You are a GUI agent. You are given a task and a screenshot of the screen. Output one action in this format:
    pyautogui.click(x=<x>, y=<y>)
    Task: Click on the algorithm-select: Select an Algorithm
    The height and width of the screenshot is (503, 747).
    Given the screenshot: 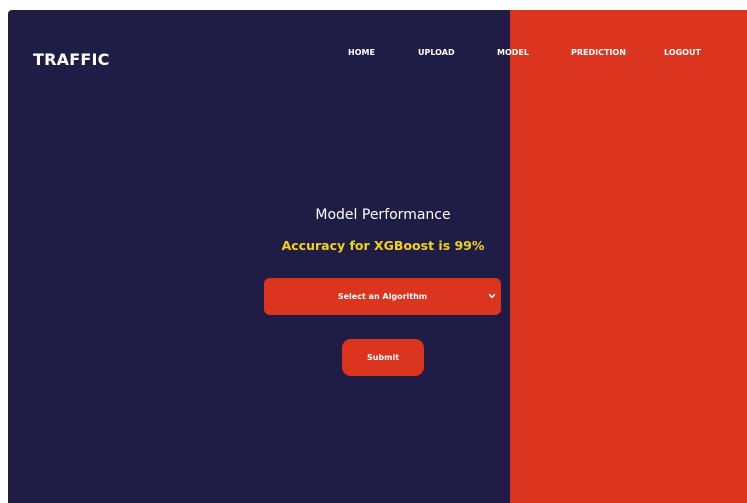 What is the action you would take?
    pyautogui.click(x=382, y=296)
    